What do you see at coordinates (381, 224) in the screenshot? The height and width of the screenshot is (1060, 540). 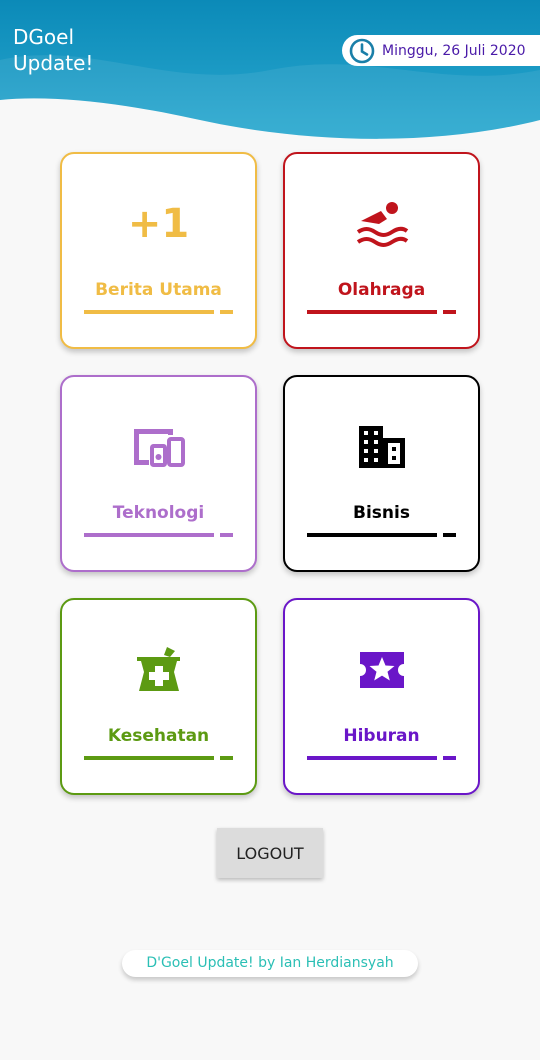 I see `swimming-icon` at bounding box center [381, 224].